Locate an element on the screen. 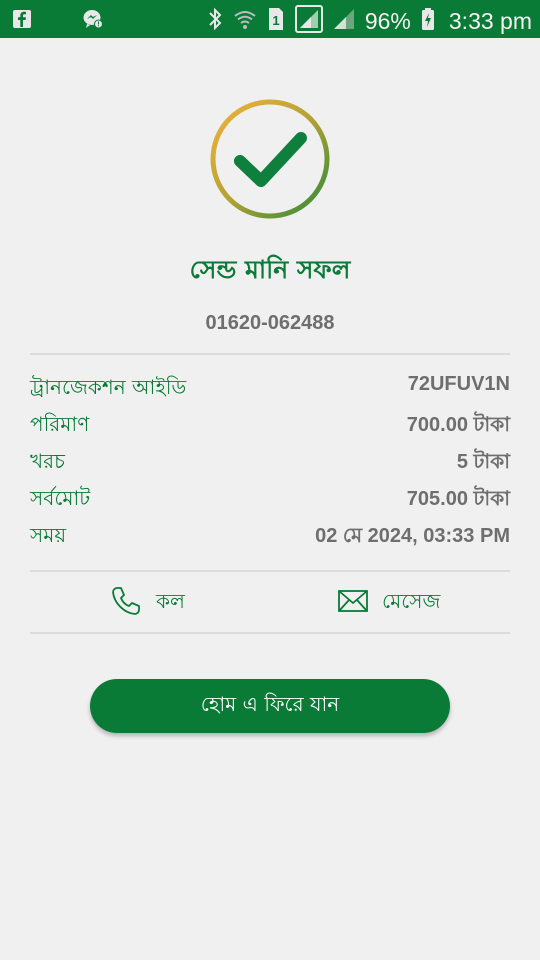 The width and height of the screenshot is (540, 960). message-label: মেসেজ is located at coordinates (411, 600).